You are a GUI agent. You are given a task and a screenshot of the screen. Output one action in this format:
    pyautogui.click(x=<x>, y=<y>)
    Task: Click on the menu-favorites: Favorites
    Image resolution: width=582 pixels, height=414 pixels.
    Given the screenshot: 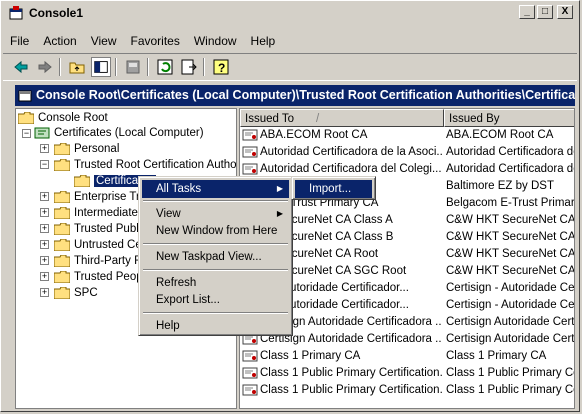 What is the action you would take?
    pyautogui.click(x=155, y=41)
    